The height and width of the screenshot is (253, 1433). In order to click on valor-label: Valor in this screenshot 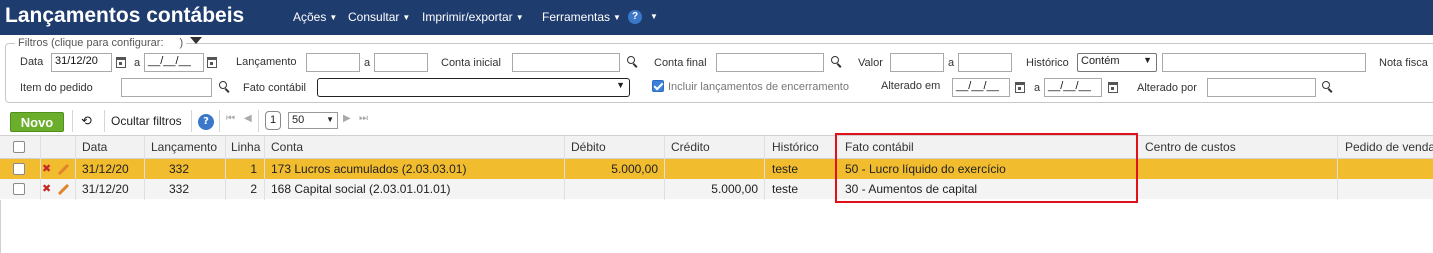, I will do `click(870, 63)`.